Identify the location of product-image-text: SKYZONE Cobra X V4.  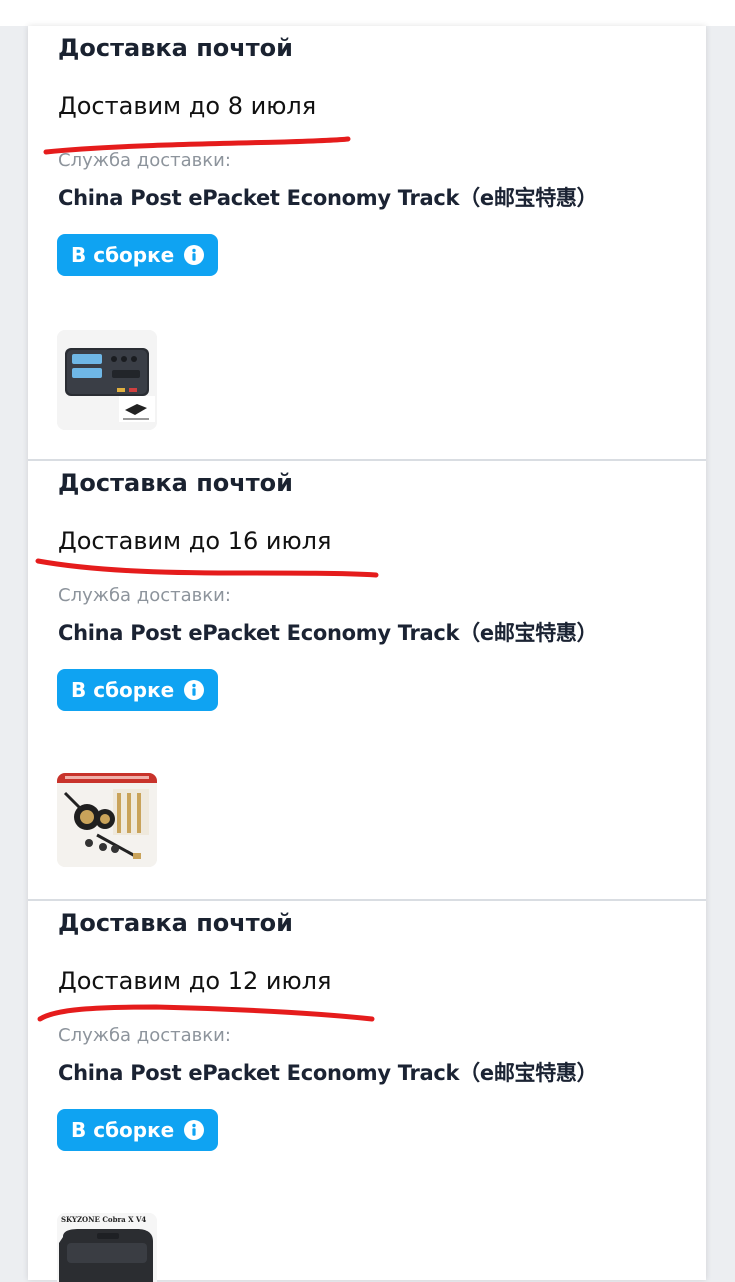
(103, 1219).